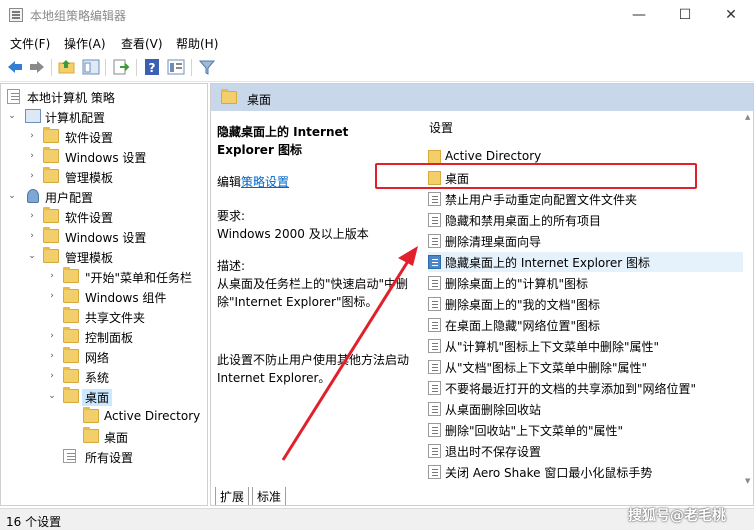 The height and width of the screenshot is (530, 754). What do you see at coordinates (116, 438) in the screenshot?
I see `tree-label: 桌面` at bounding box center [116, 438].